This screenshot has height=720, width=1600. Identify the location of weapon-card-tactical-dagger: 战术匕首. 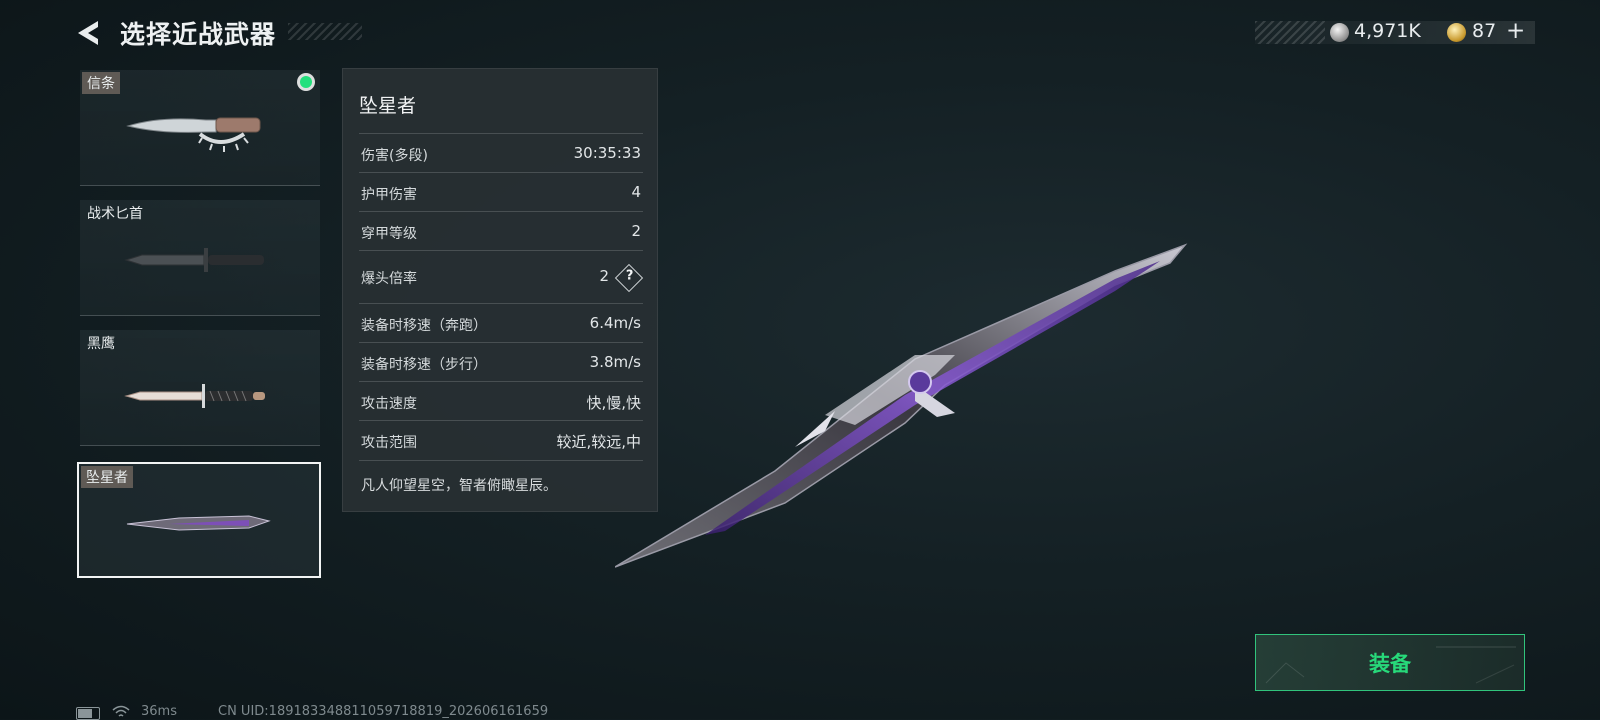
(200, 258).